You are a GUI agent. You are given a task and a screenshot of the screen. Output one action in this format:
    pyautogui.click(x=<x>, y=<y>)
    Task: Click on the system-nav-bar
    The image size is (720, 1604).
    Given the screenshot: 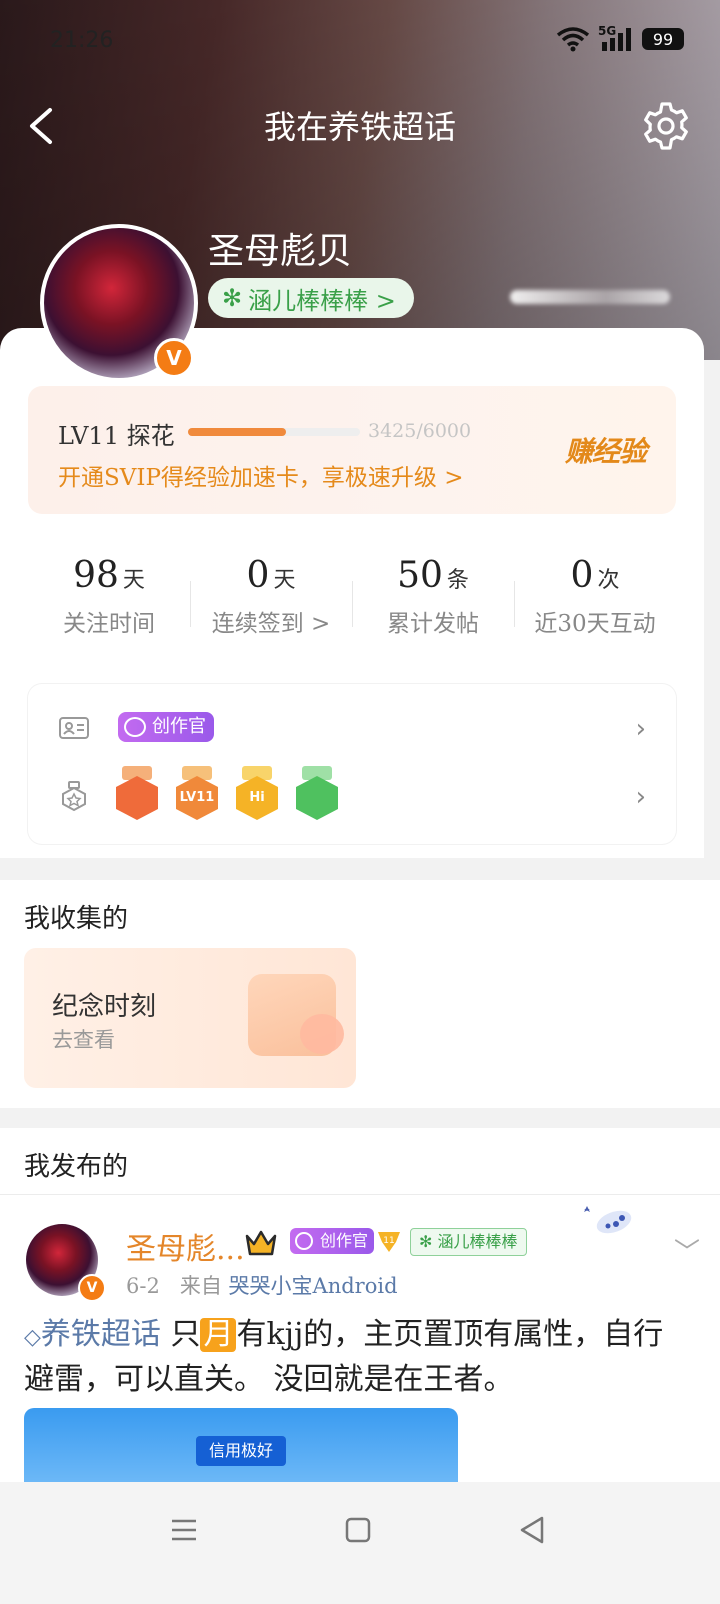 What is the action you would take?
    pyautogui.click(x=360, y=1543)
    